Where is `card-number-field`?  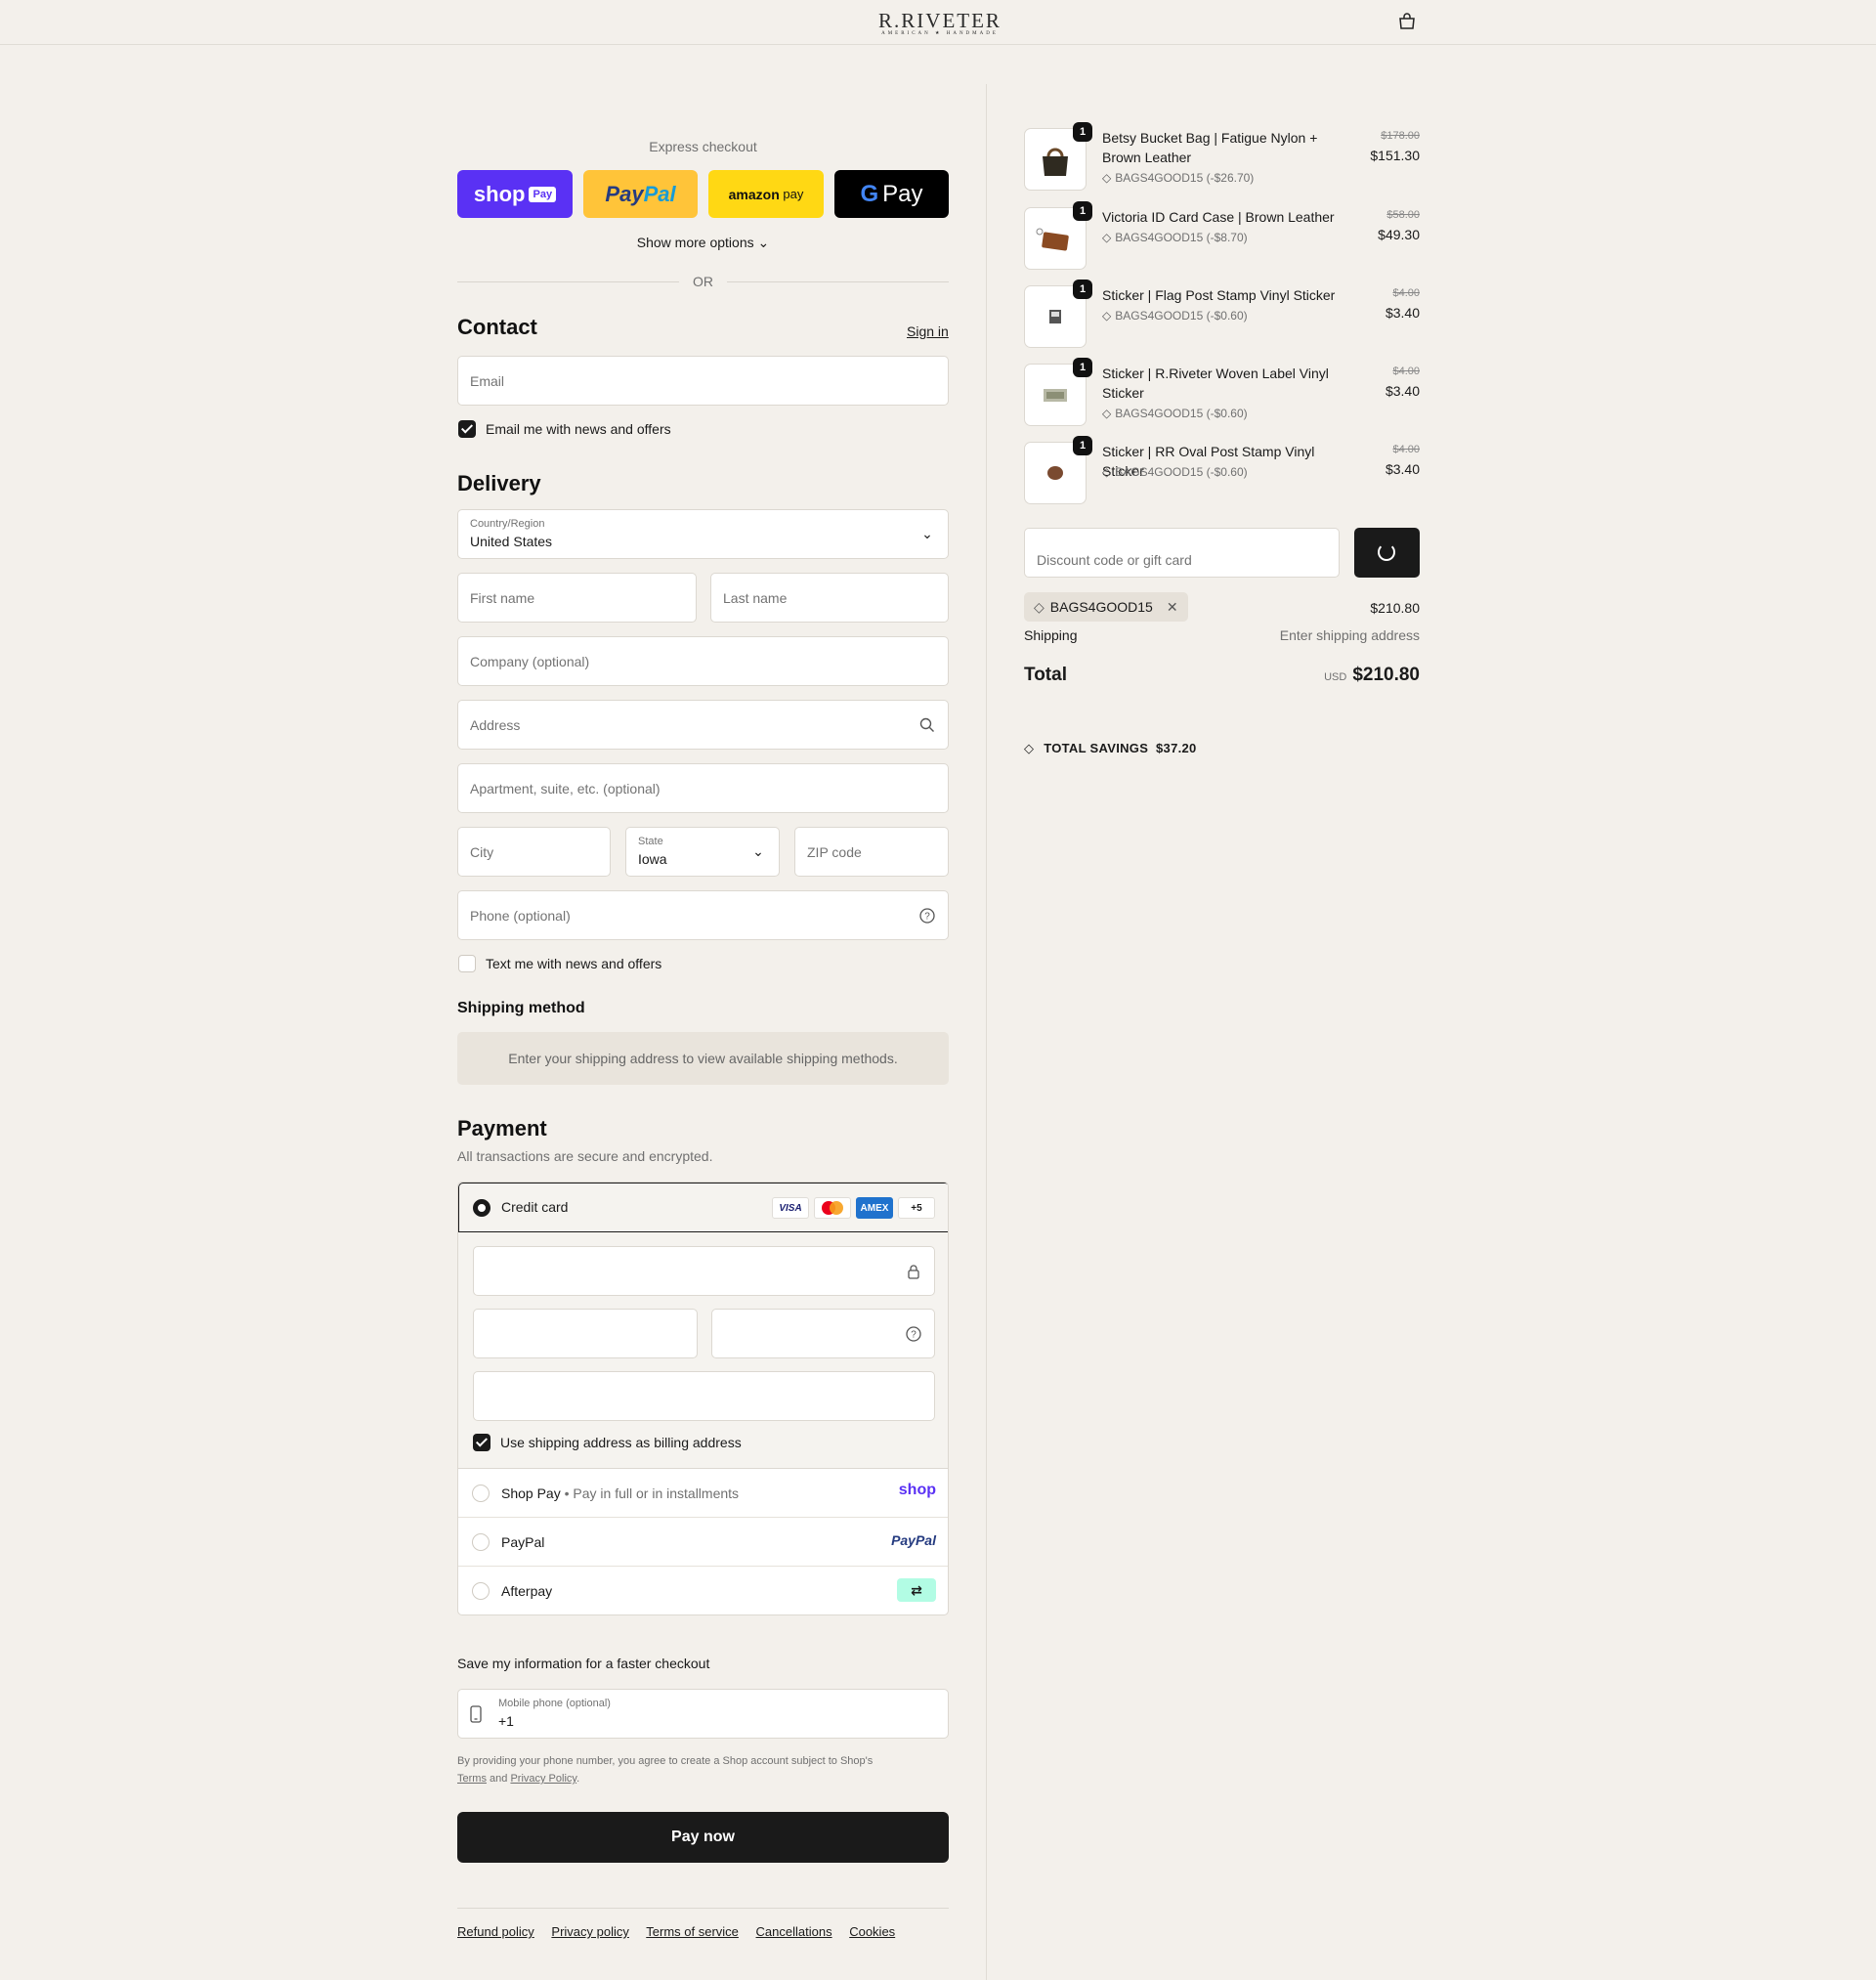
card-number-field is located at coordinates (704, 1271).